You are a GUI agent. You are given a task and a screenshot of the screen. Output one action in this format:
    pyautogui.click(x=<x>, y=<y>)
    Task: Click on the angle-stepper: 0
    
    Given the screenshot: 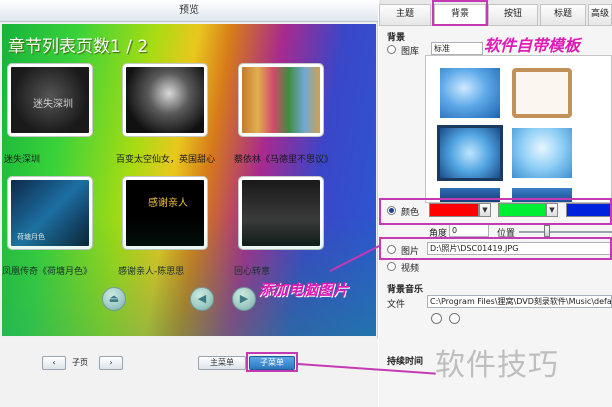 What is the action you would take?
    pyautogui.click(x=469, y=230)
    